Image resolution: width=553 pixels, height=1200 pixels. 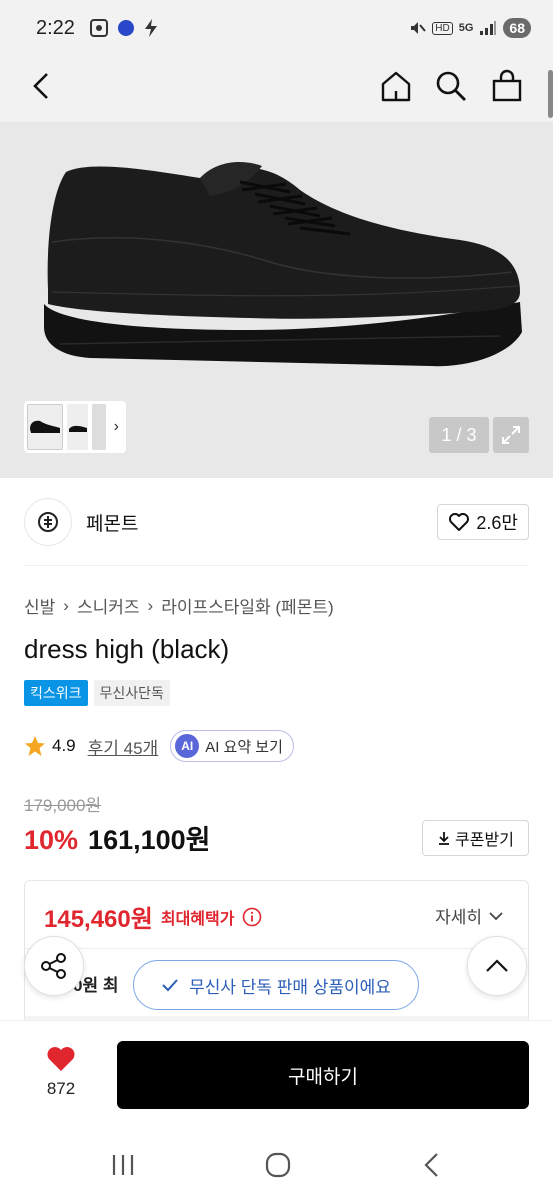 I want to click on brand-like-button: 2.6만, so click(x=483, y=522).